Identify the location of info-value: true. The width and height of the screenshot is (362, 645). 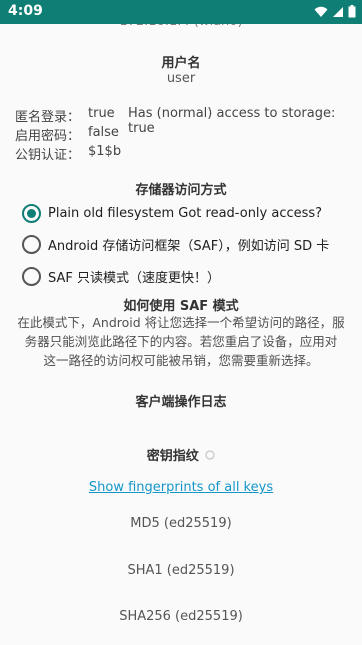
(101, 113).